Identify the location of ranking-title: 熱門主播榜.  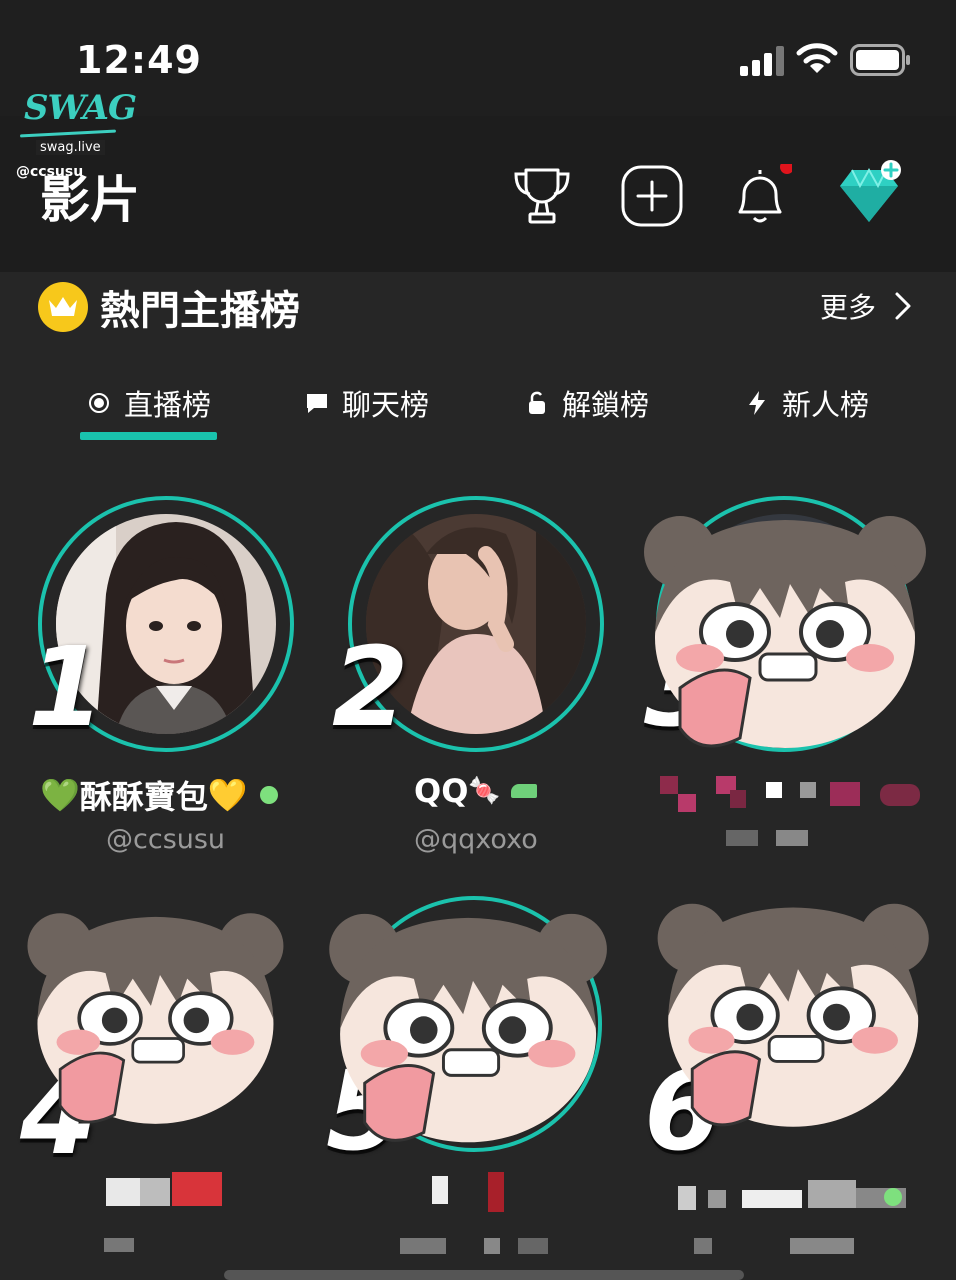
(200, 311).